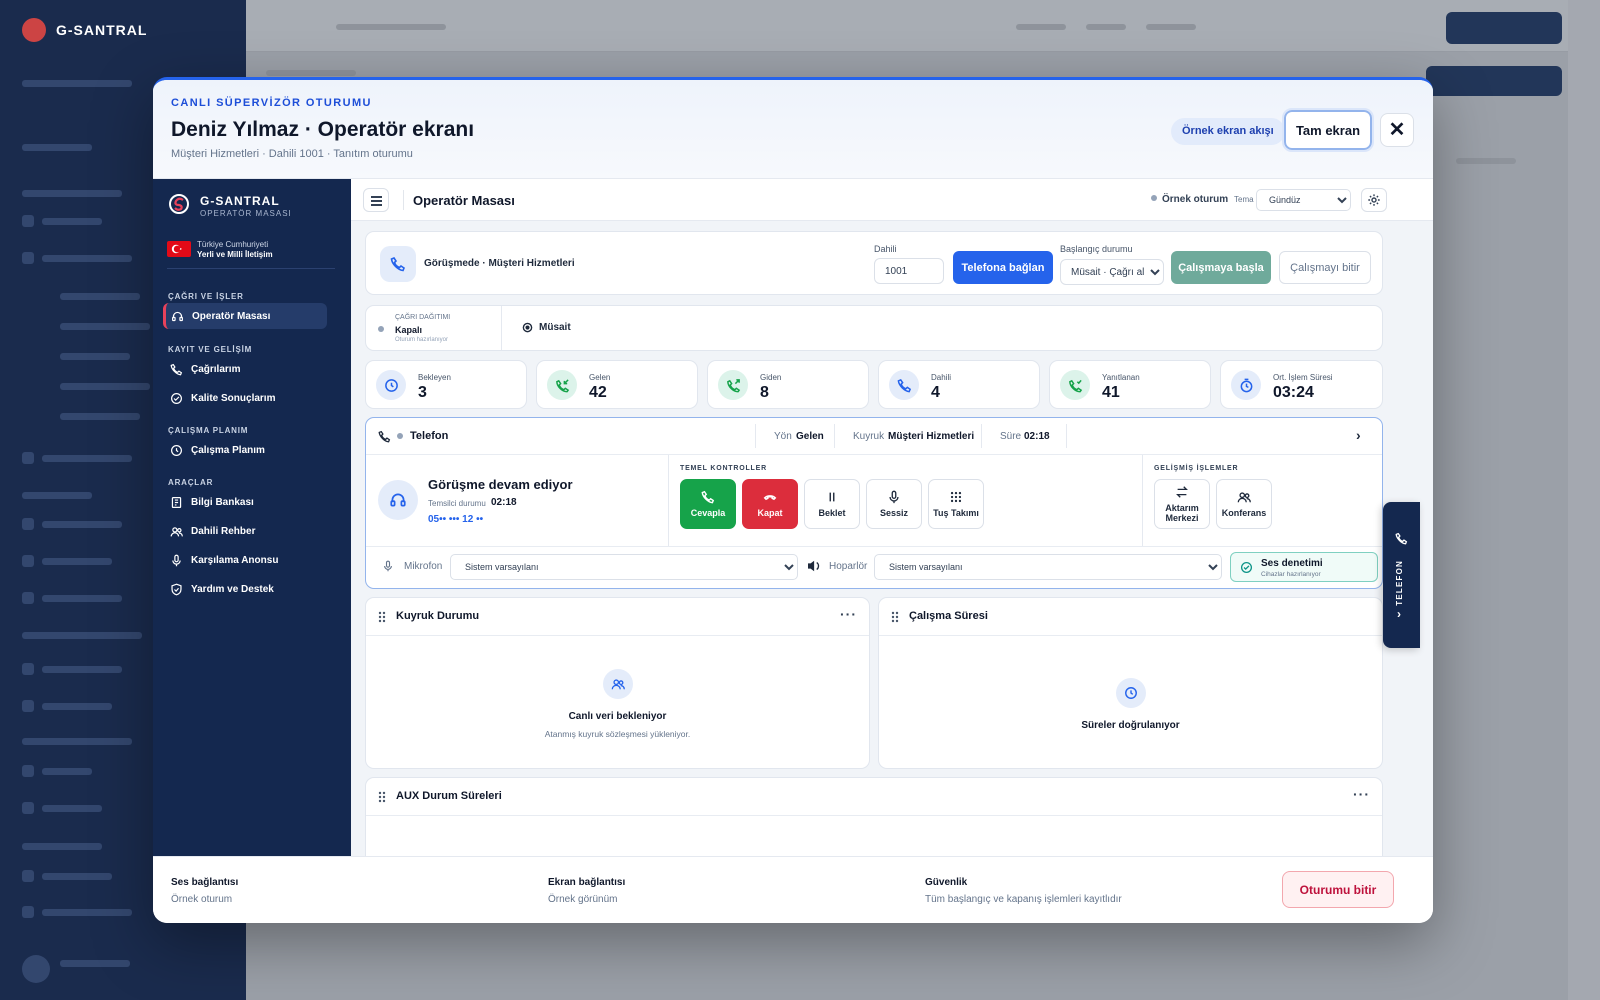 This screenshot has height=1000, width=1600. I want to click on keypad-button: Tuş Takımı, so click(956, 504).